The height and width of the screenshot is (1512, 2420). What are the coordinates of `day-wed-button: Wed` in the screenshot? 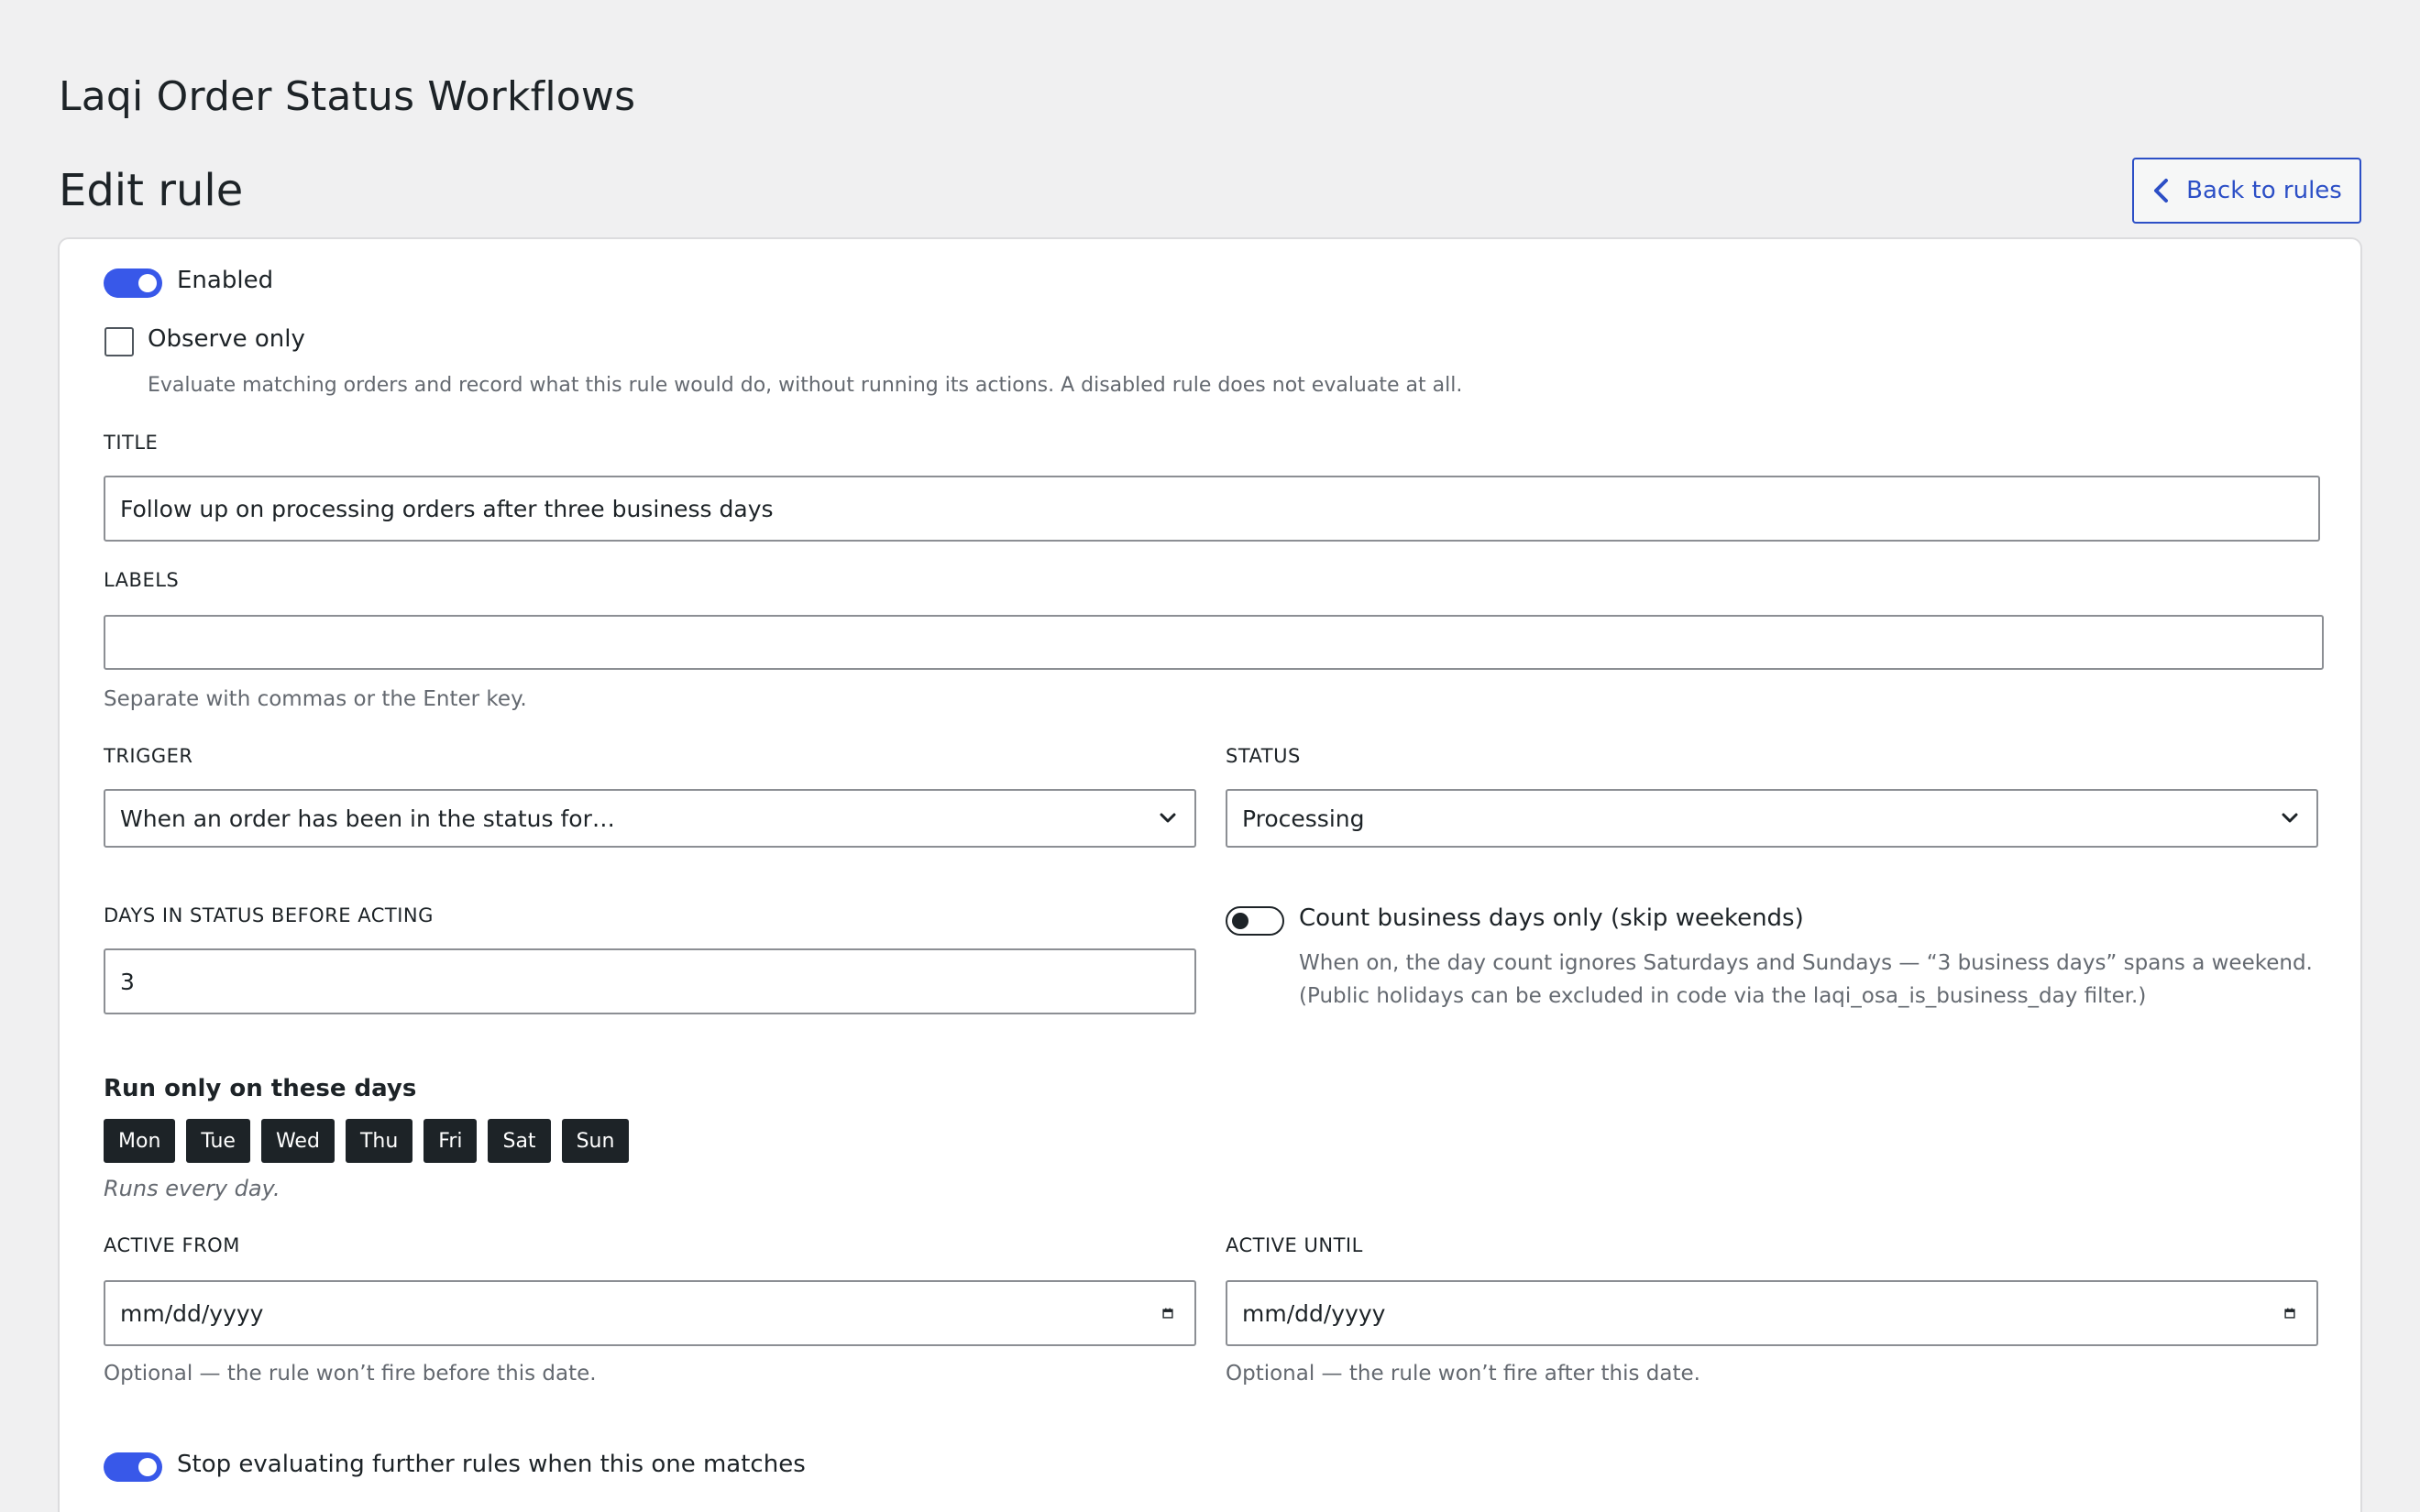 It's located at (297, 1141).